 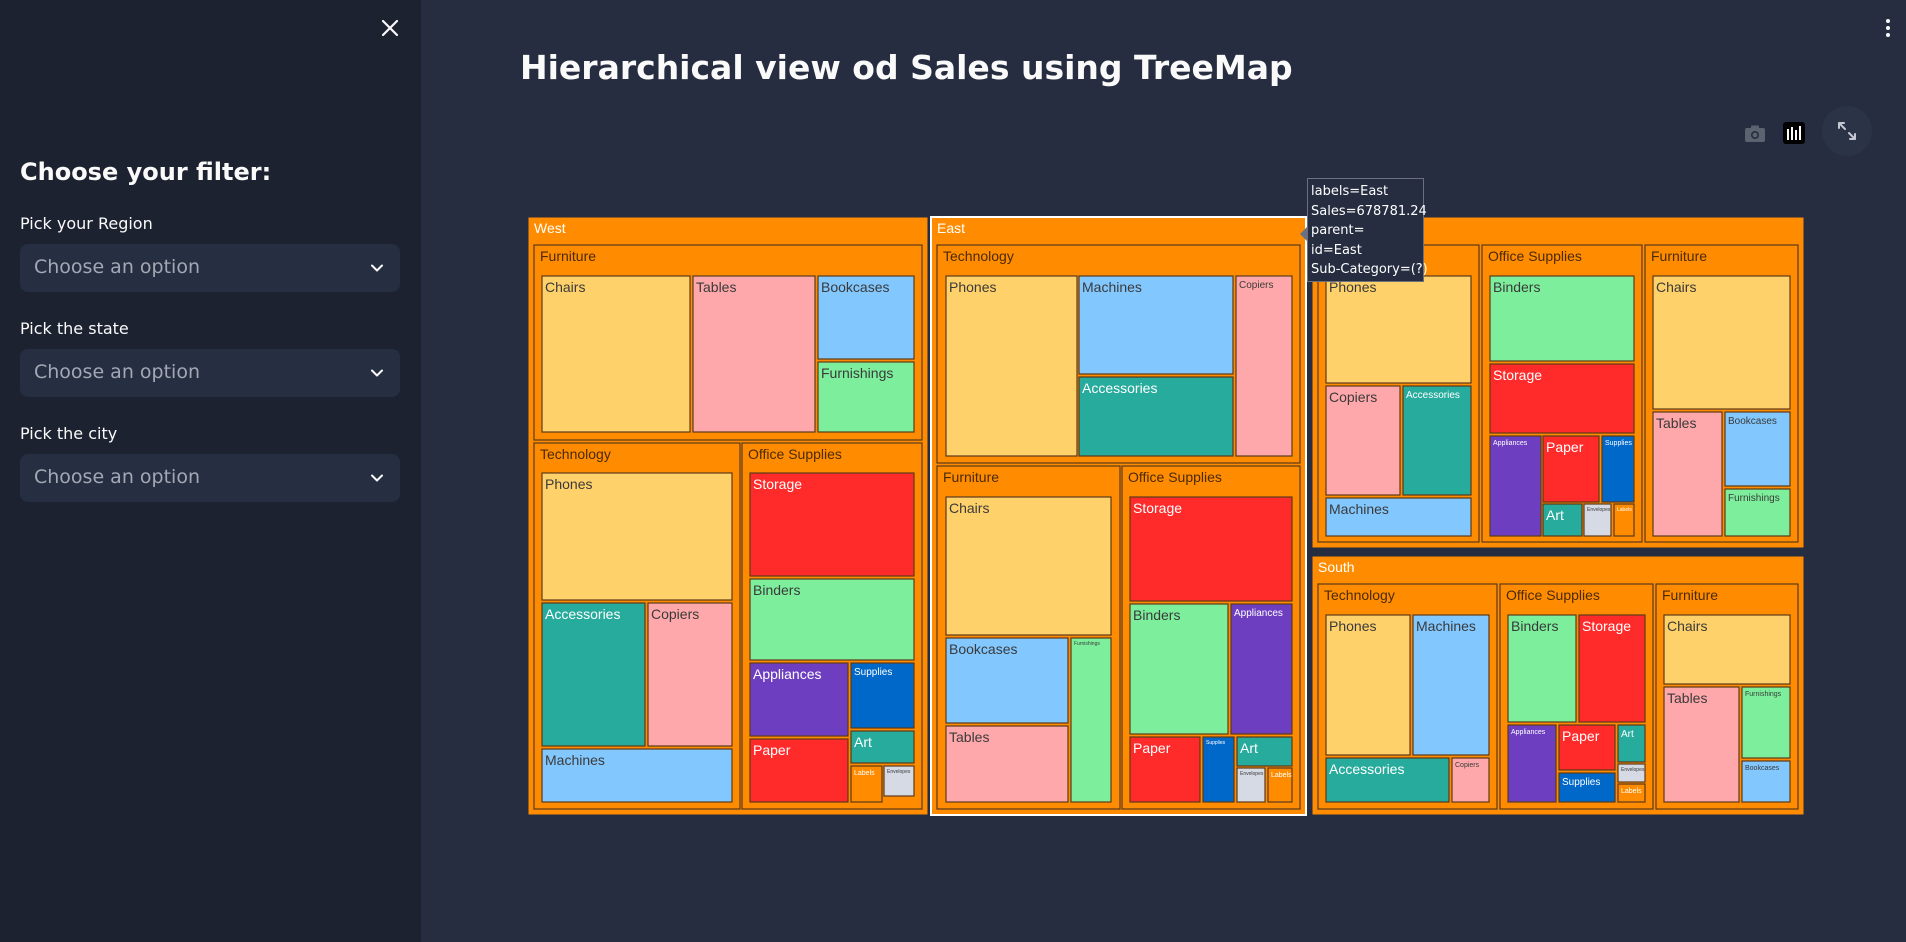 I want to click on region-label: West, so click(x=550, y=228).